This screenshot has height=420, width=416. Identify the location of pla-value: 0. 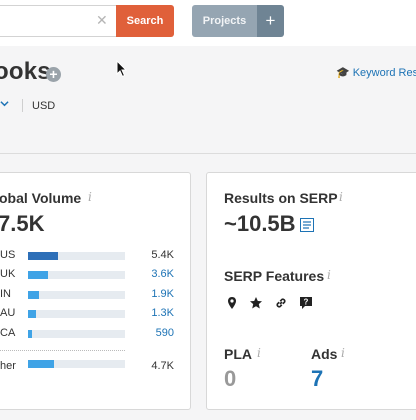
(230, 378).